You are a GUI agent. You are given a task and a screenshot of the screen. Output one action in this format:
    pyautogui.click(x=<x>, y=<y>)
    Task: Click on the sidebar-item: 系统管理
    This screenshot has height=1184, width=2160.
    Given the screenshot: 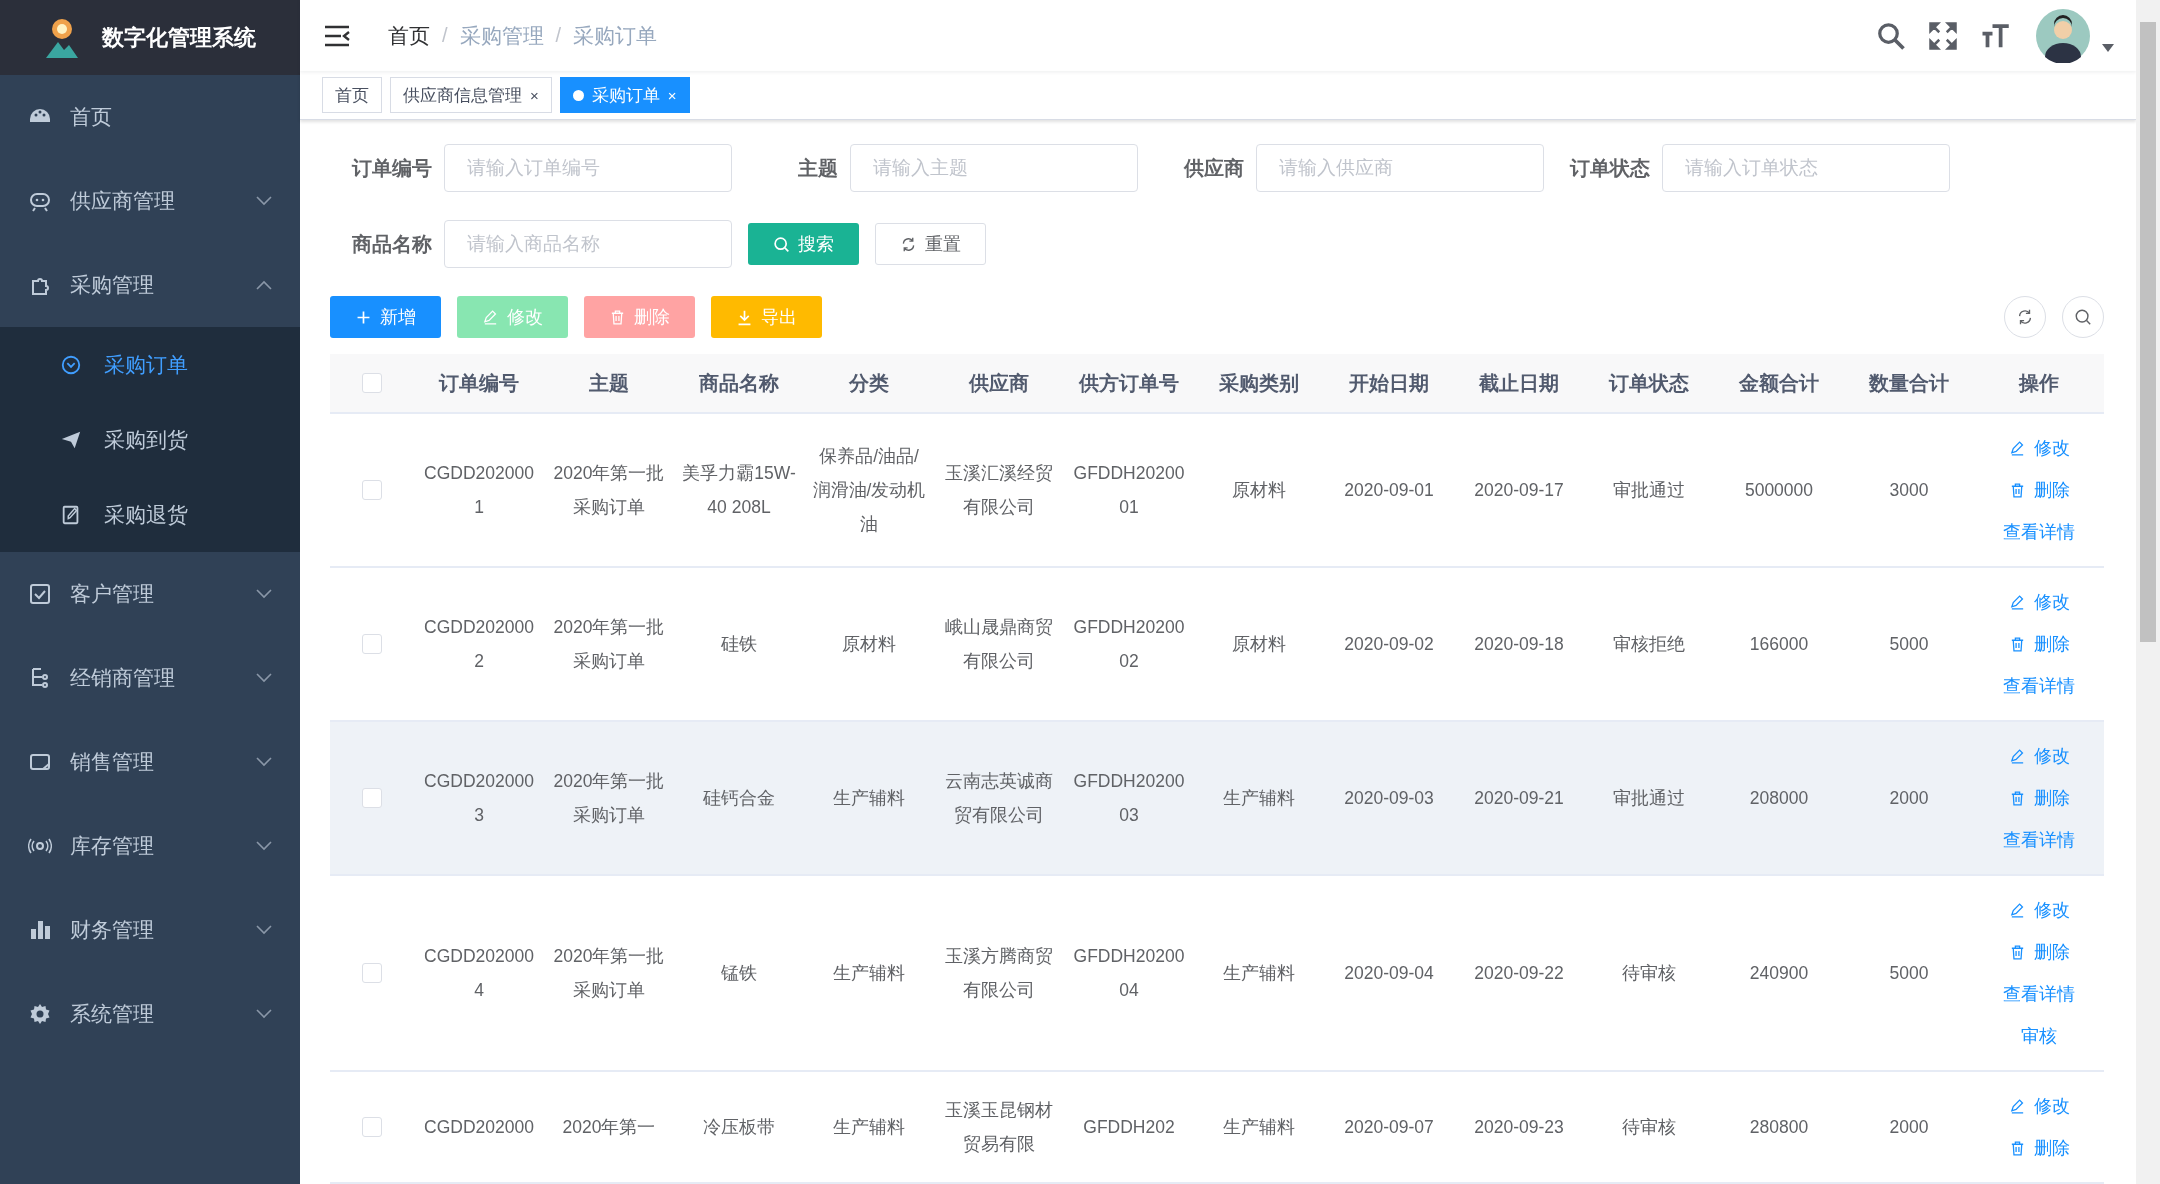 What is the action you would take?
    pyautogui.click(x=150, y=1014)
    